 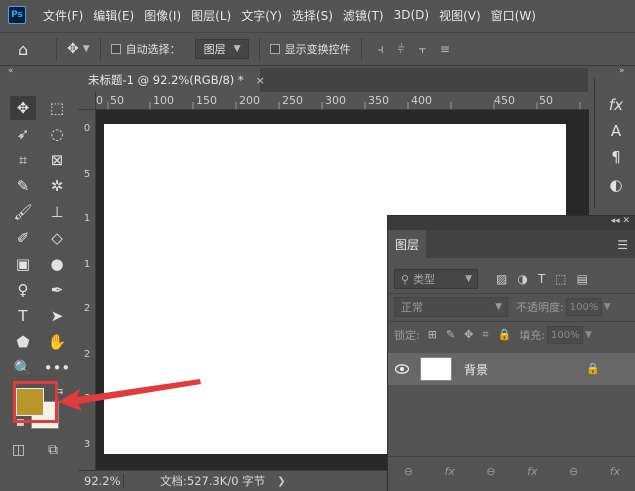 What do you see at coordinates (460, 15) in the screenshot?
I see `menu-view: 视图(V)` at bounding box center [460, 15].